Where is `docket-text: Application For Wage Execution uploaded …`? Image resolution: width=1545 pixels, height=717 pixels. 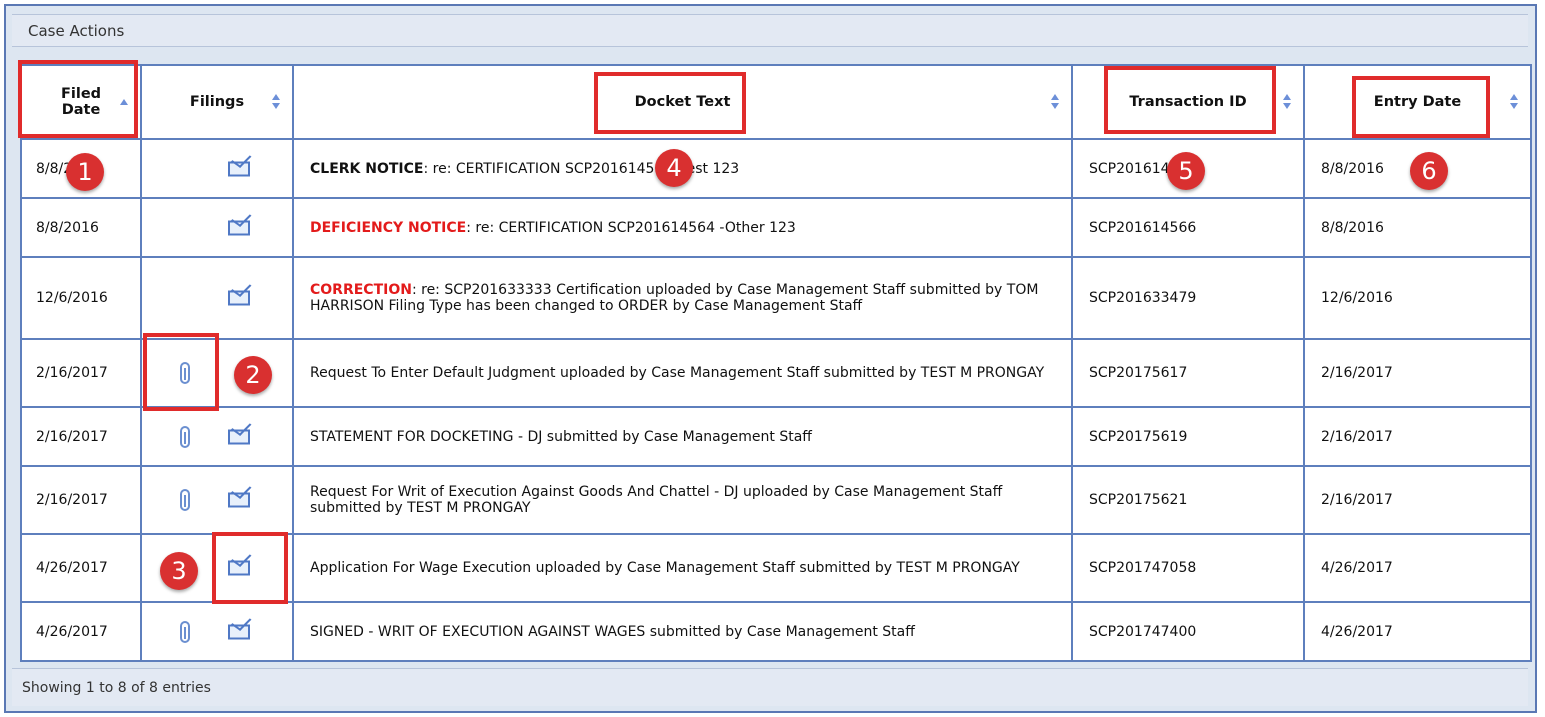
docket-text: Application For Wage Execution uploaded … is located at coordinates (665, 568).